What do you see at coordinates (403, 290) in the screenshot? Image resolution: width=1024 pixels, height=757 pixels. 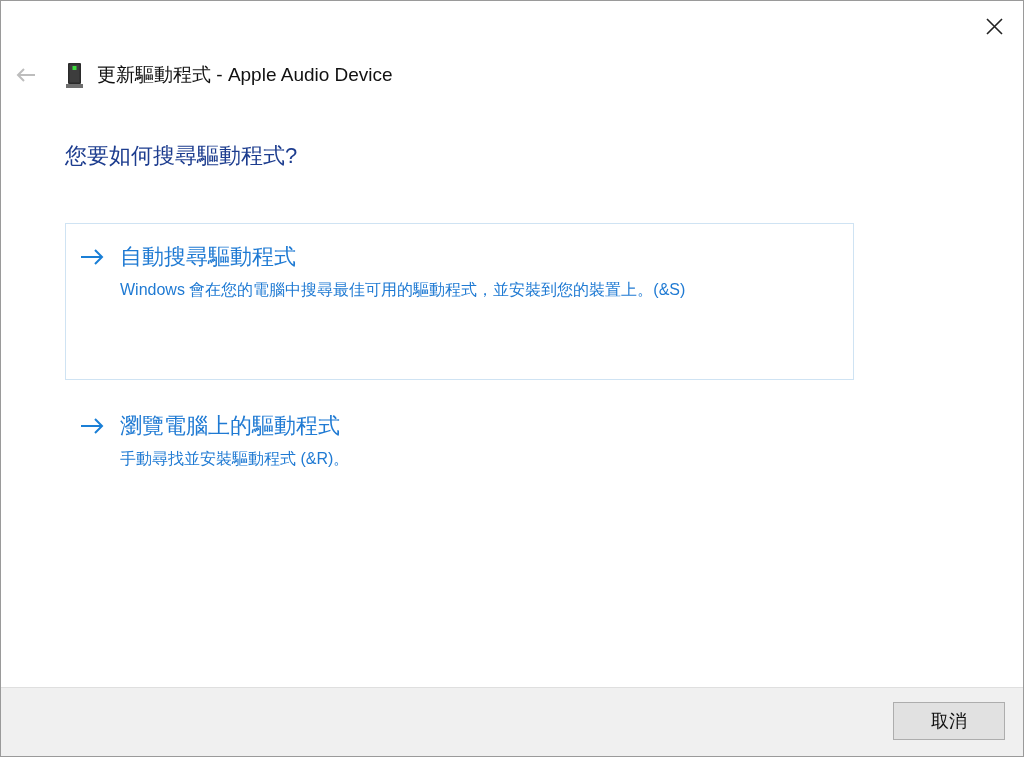 I see `command-link-description: Windows 會在您的電腦中搜尋最佳可用的驅動程式，並安裝到您的裝置上。(&S)` at bounding box center [403, 290].